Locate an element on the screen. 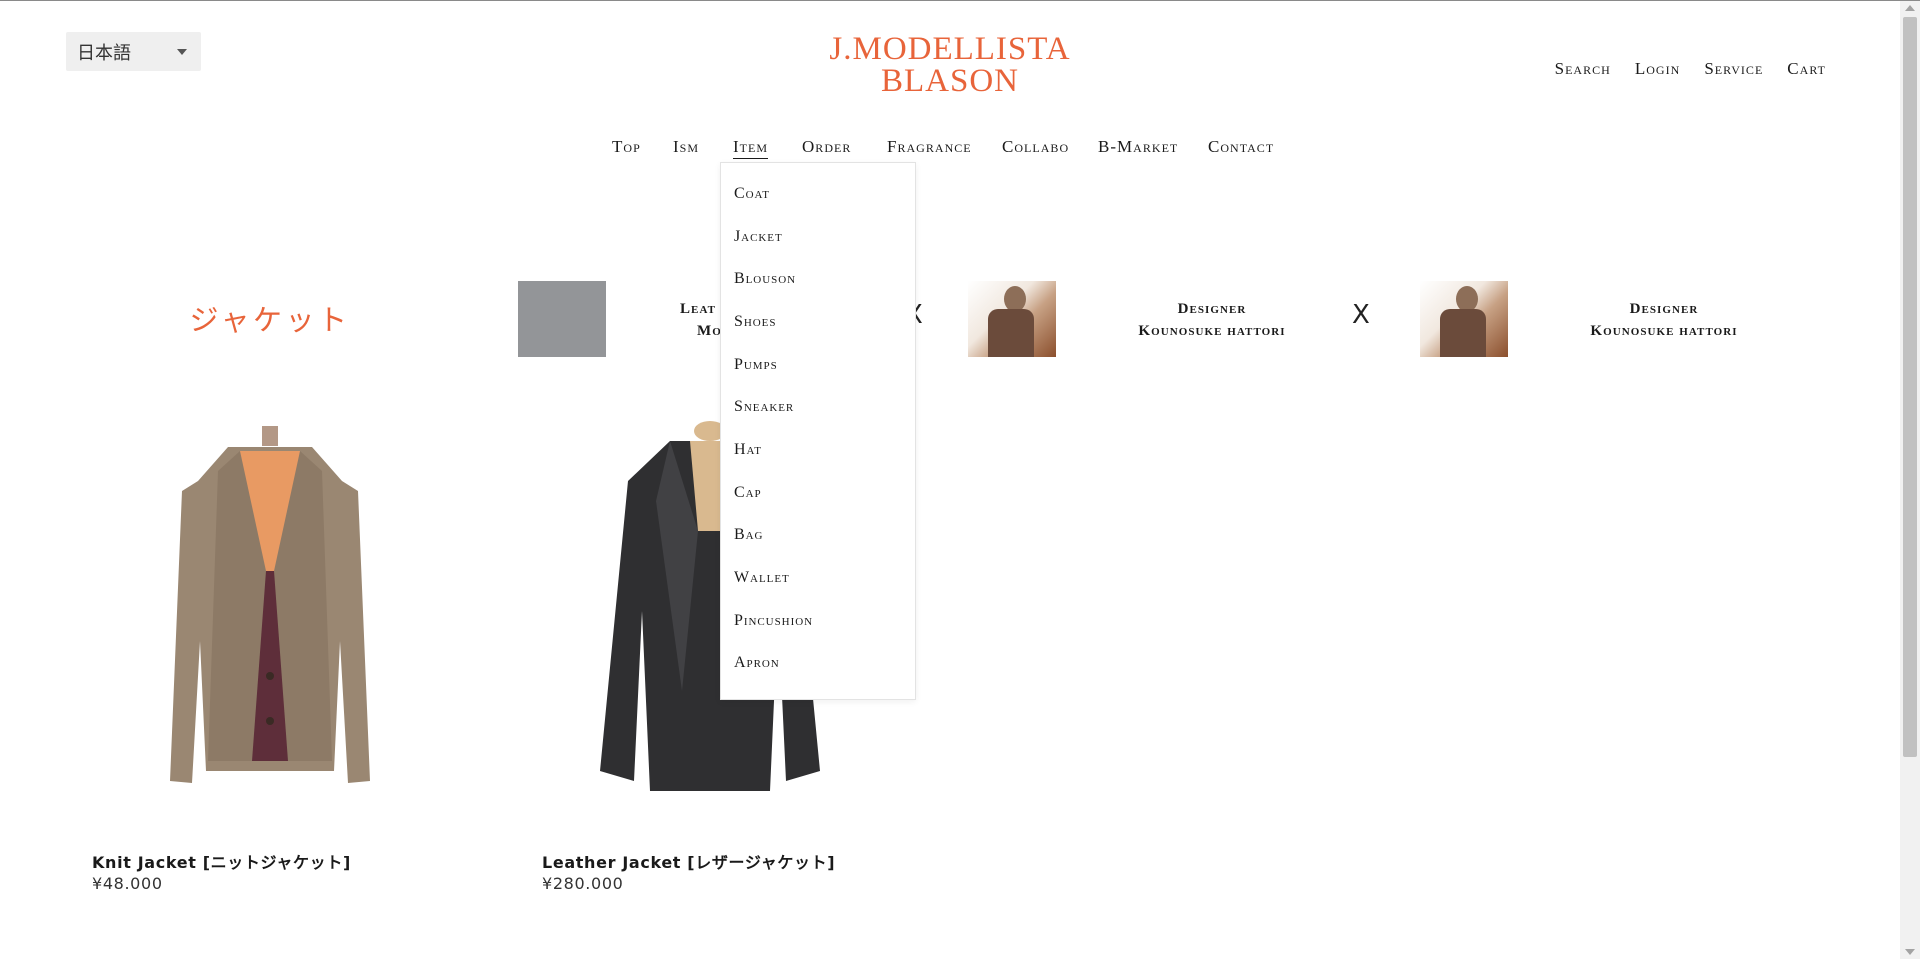 The width and height of the screenshot is (1920, 959). menu-item-apron: Apron is located at coordinates (757, 663).